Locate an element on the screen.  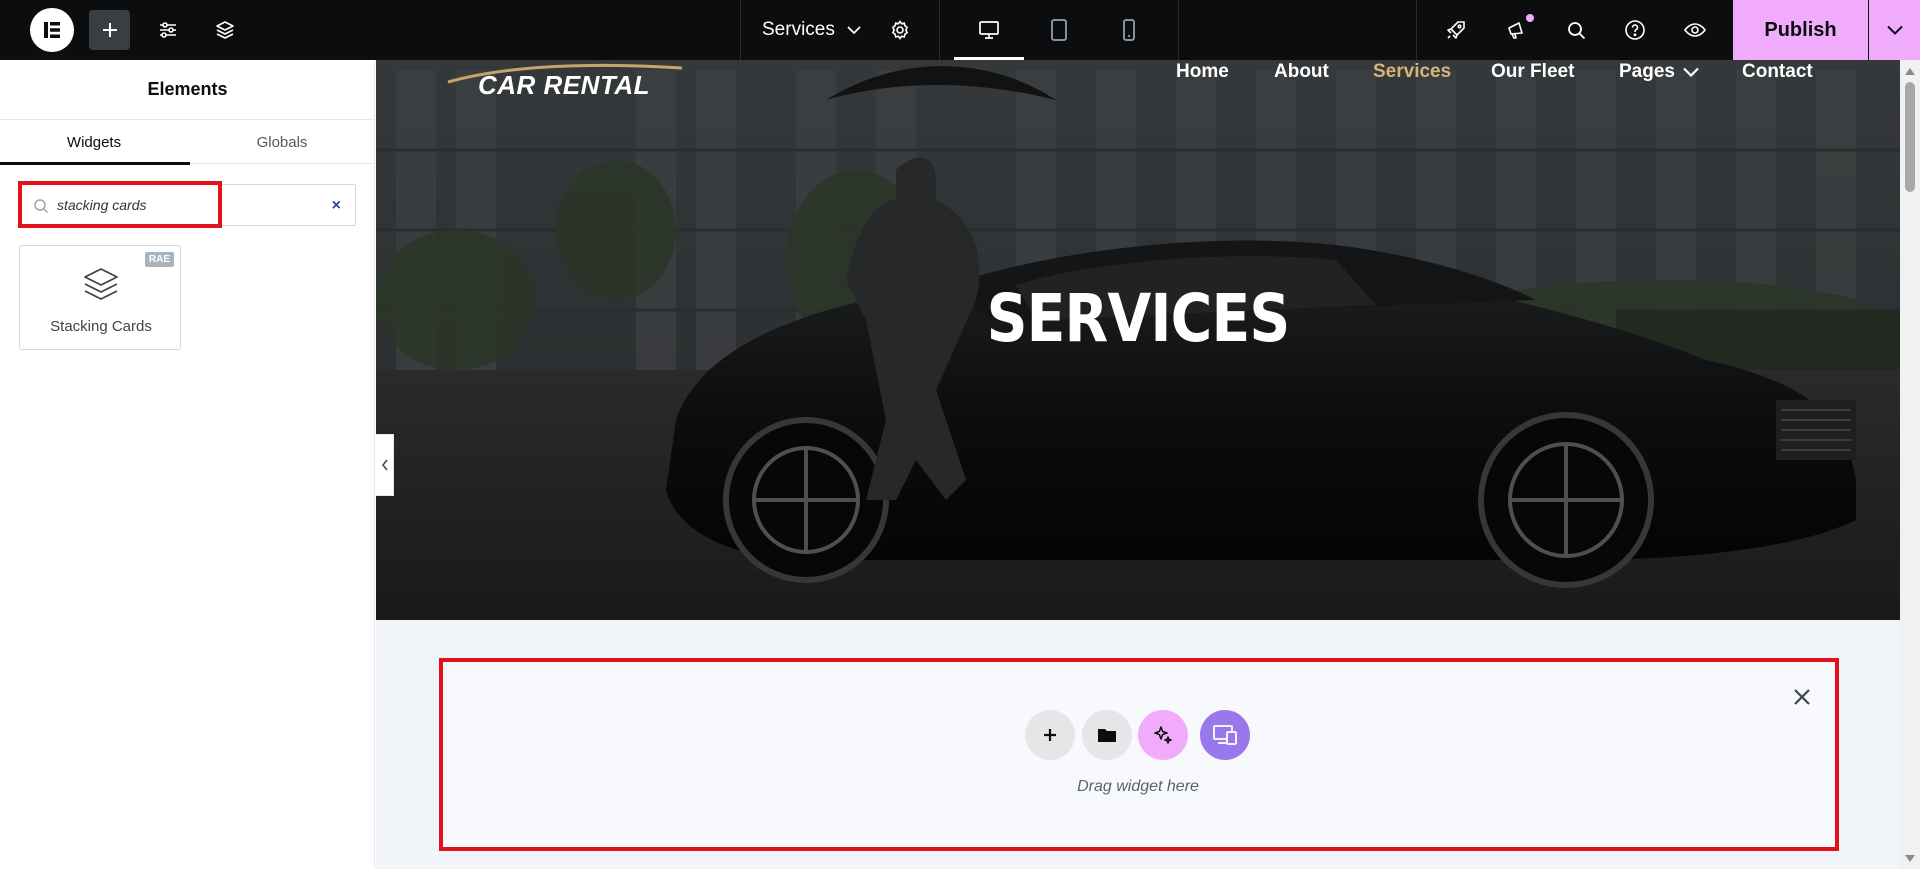
panel-tabs: Widgets Globals is located at coordinates (188, 142).